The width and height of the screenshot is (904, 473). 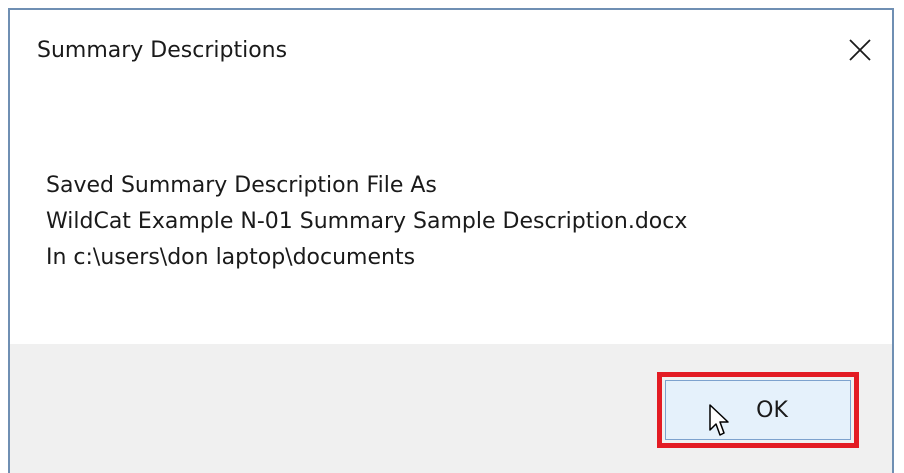 I want to click on message-line-1: Saved Summary Description File As, so click(x=241, y=185).